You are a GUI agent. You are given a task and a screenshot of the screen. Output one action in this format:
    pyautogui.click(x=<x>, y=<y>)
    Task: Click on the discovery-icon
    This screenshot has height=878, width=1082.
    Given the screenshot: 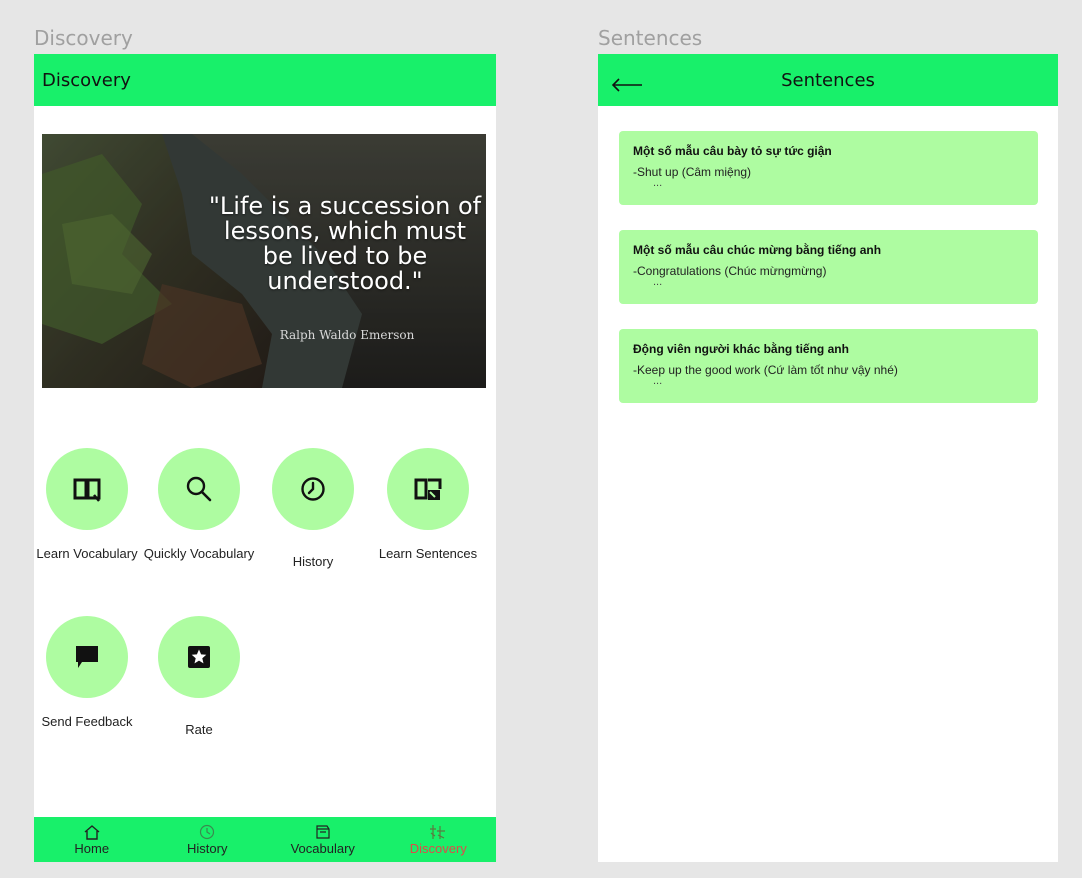 What is the action you would take?
    pyautogui.click(x=438, y=831)
    